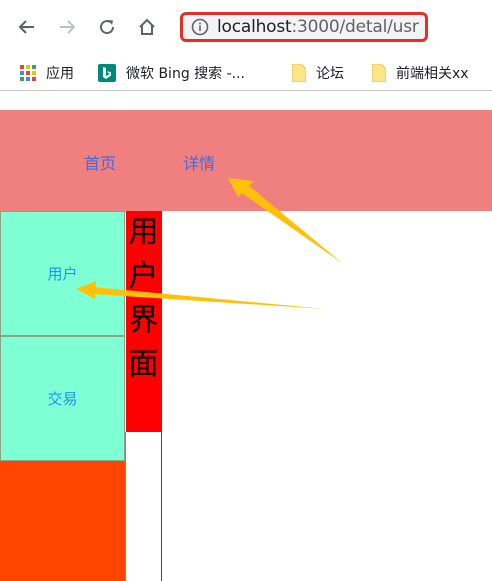 The width and height of the screenshot is (492, 581). I want to click on arrow-to-user-item, so click(201, 295).